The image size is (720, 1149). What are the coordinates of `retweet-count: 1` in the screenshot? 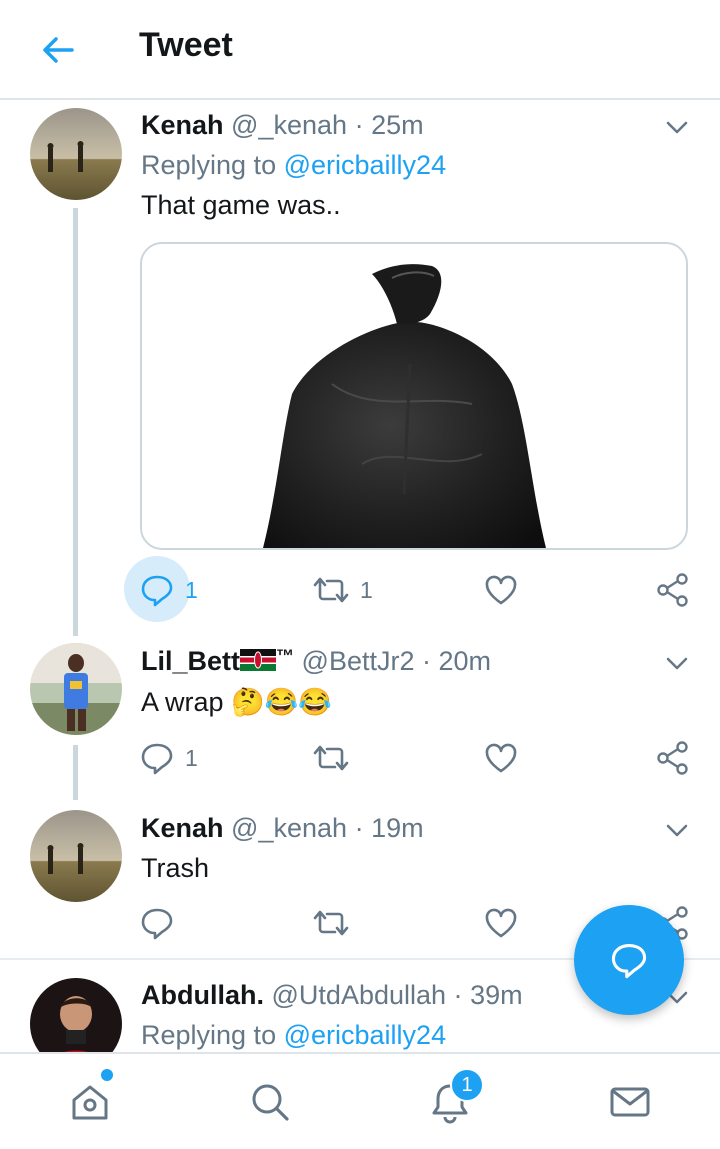 It's located at (366, 589).